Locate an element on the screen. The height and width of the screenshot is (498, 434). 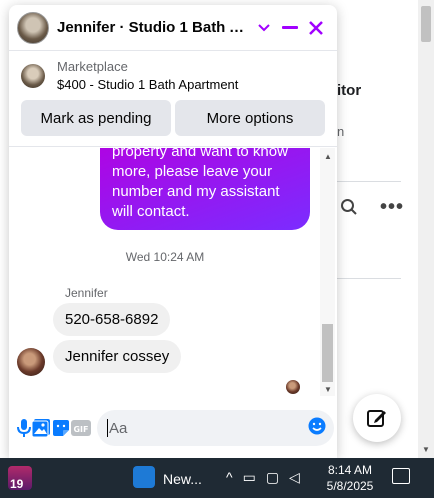
new-message-button is located at coordinates (377, 418).